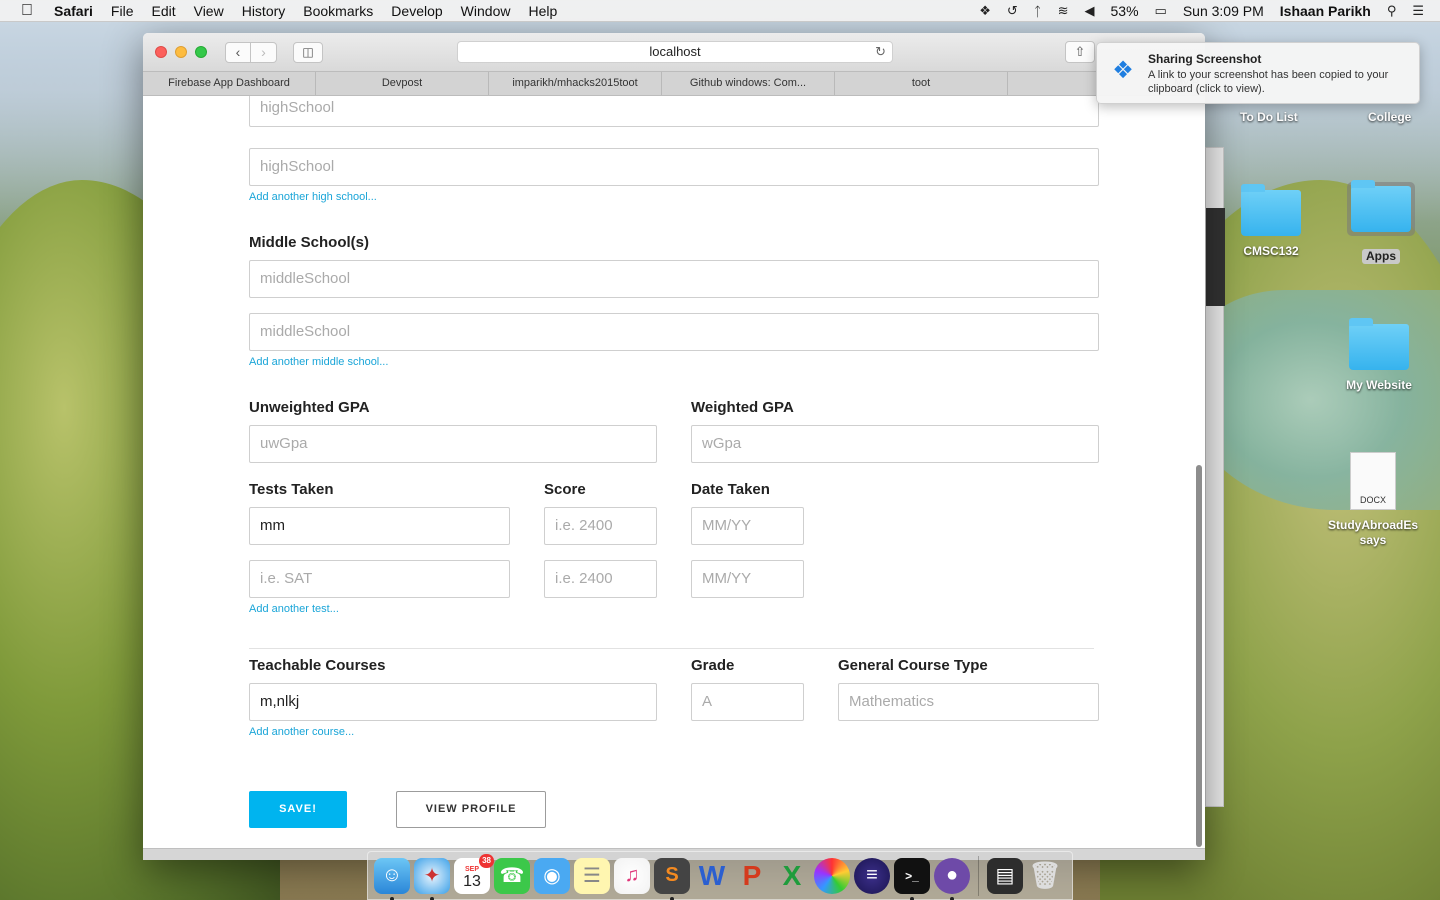 Image resolution: width=1440 pixels, height=900 pixels. Describe the element at coordinates (1373, 481) in the screenshot. I see `docx-file-icon: DOCX` at that location.